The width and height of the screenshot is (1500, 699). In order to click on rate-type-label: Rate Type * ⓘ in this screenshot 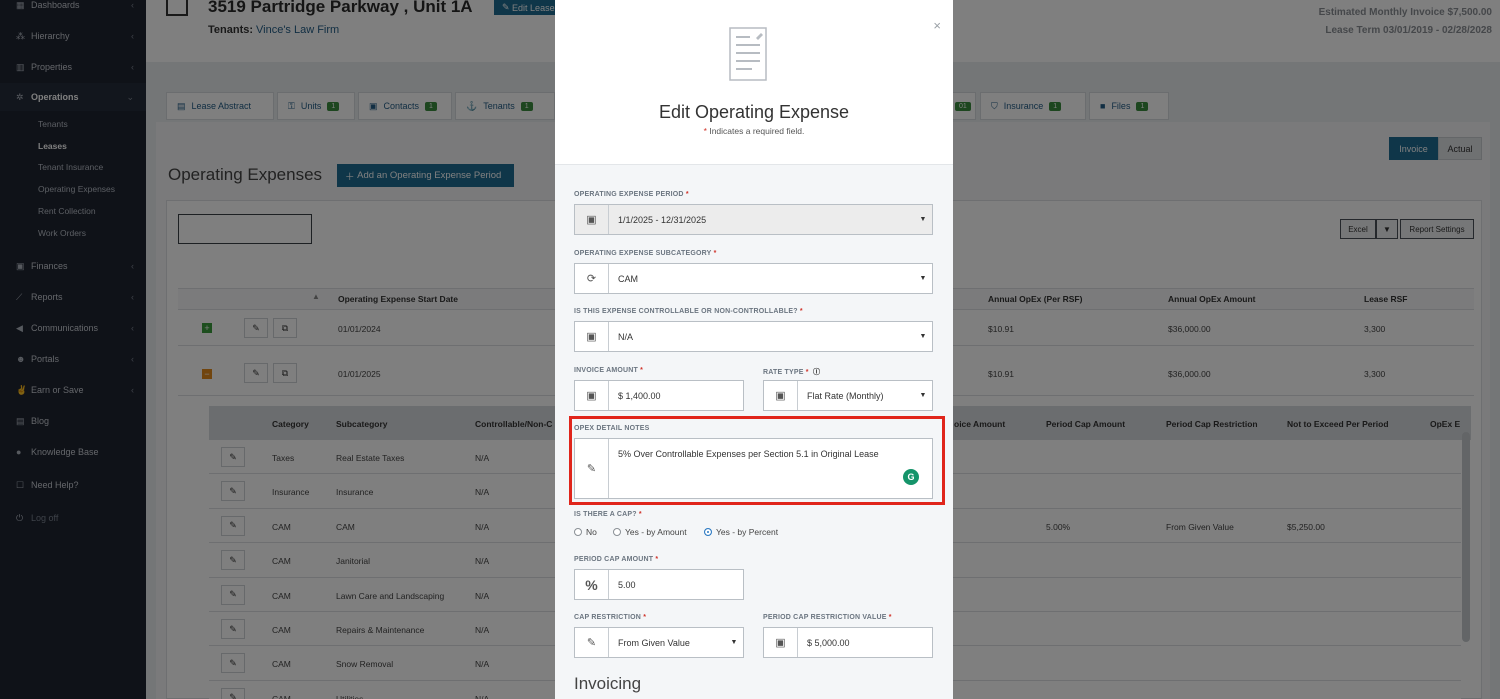, I will do `click(792, 372)`.